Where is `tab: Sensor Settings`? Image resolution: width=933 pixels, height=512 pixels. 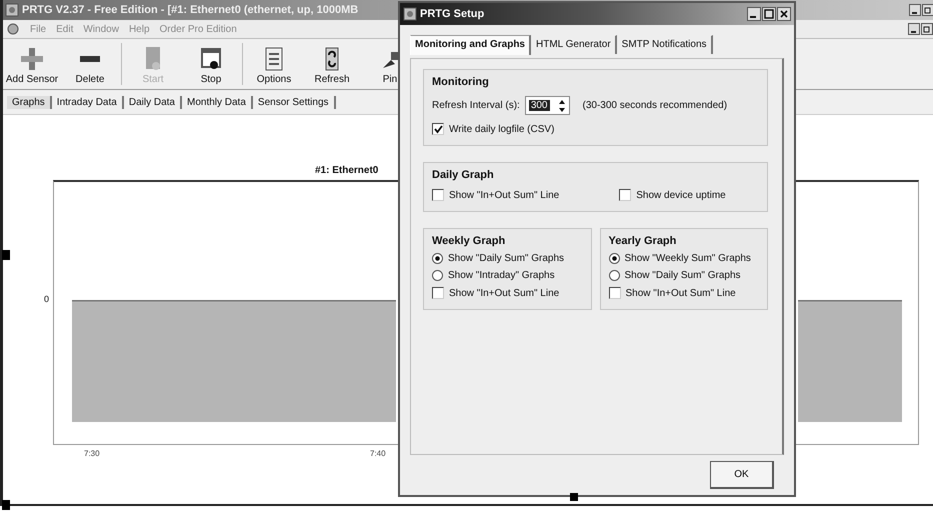 tab: Sensor Settings is located at coordinates (294, 102).